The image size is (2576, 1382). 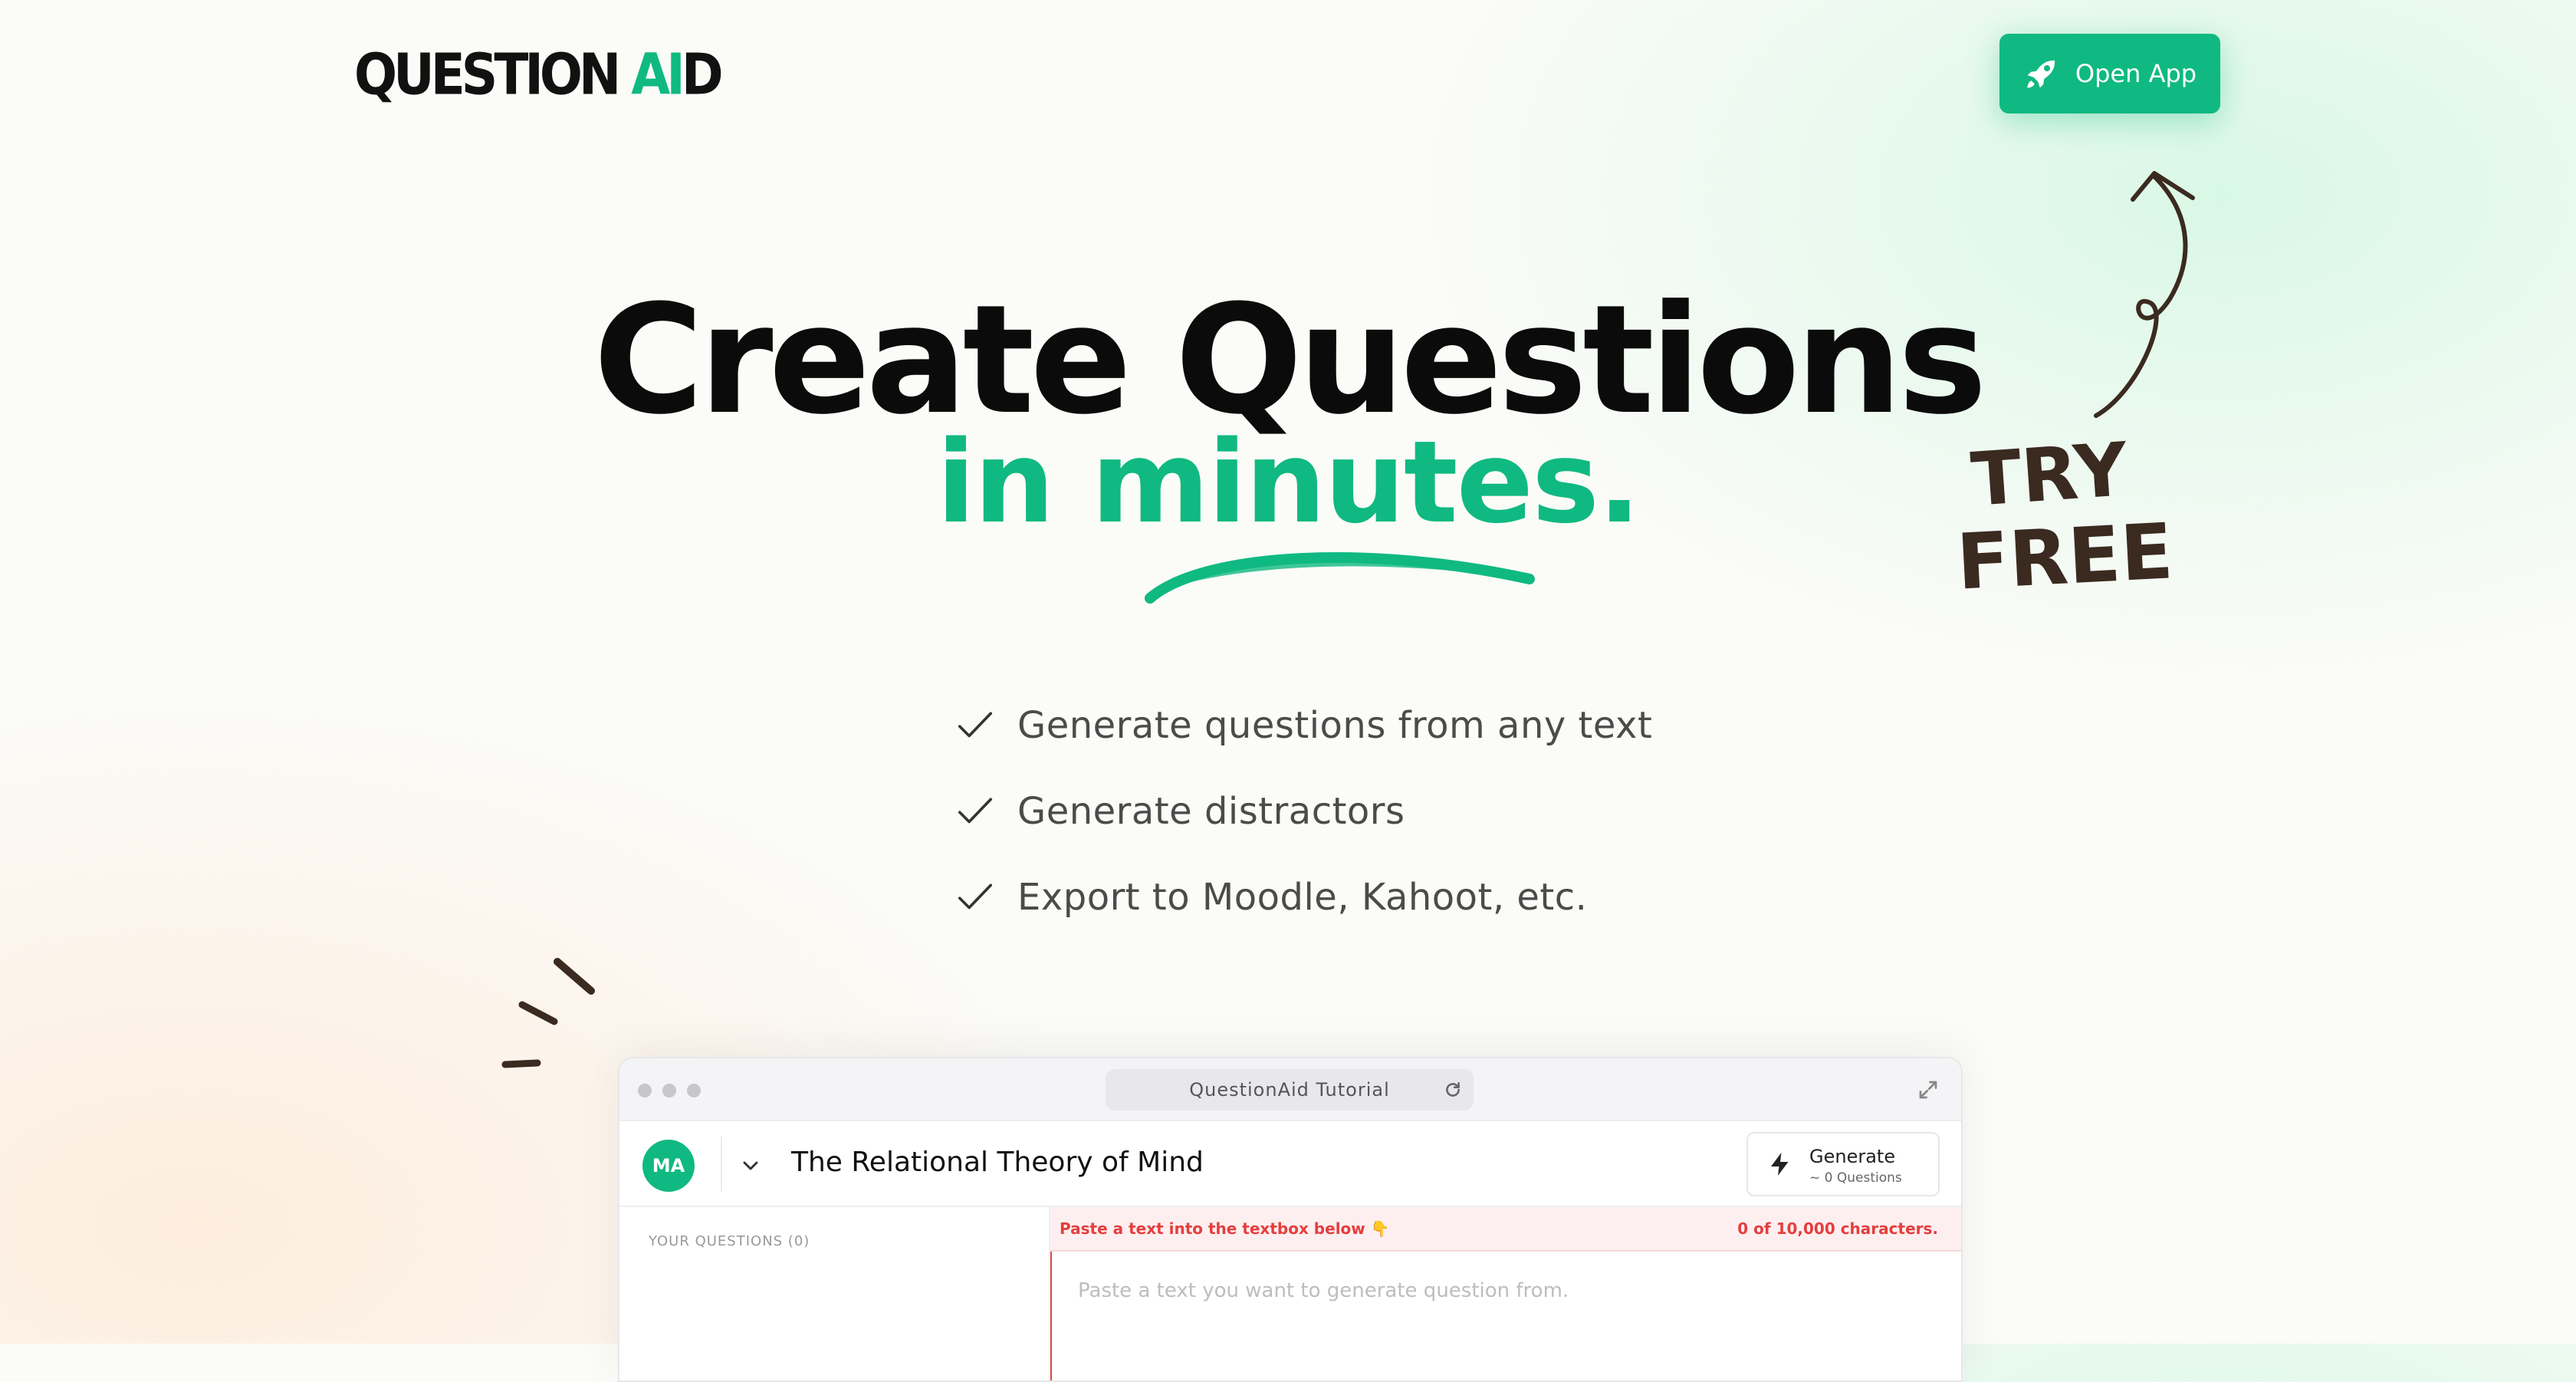 What do you see at coordinates (703, 74) in the screenshot?
I see `logo-d-text: D` at bounding box center [703, 74].